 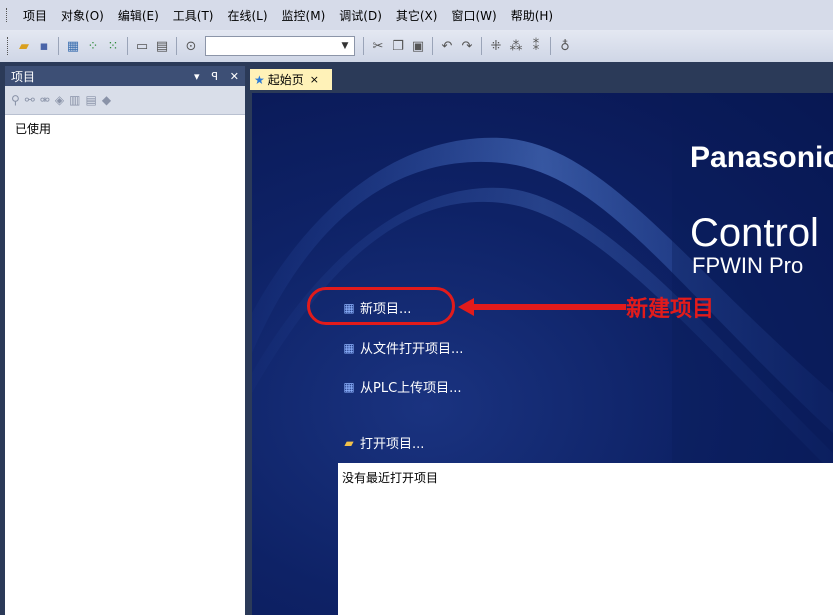 What do you see at coordinates (536, 46) in the screenshot?
I see `offline-icon: ⁑` at bounding box center [536, 46].